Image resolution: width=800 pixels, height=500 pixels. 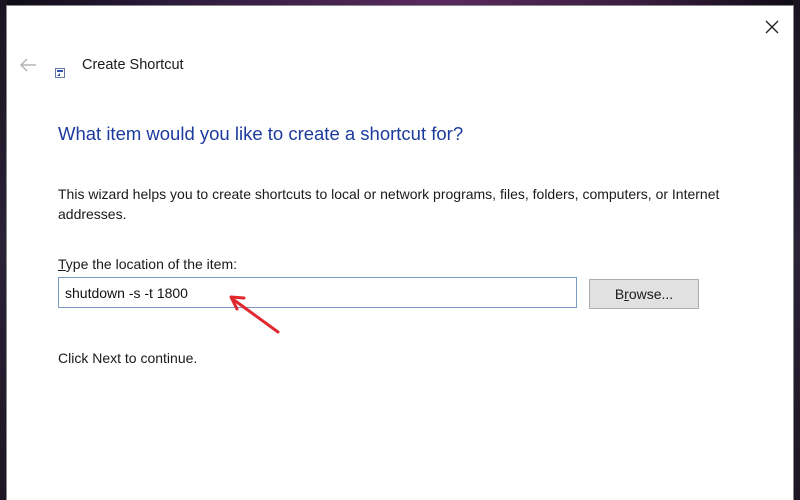 What do you see at coordinates (254, 314) in the screenshot?
I see `red-arrow-icon` at bounding box center [254, 314].